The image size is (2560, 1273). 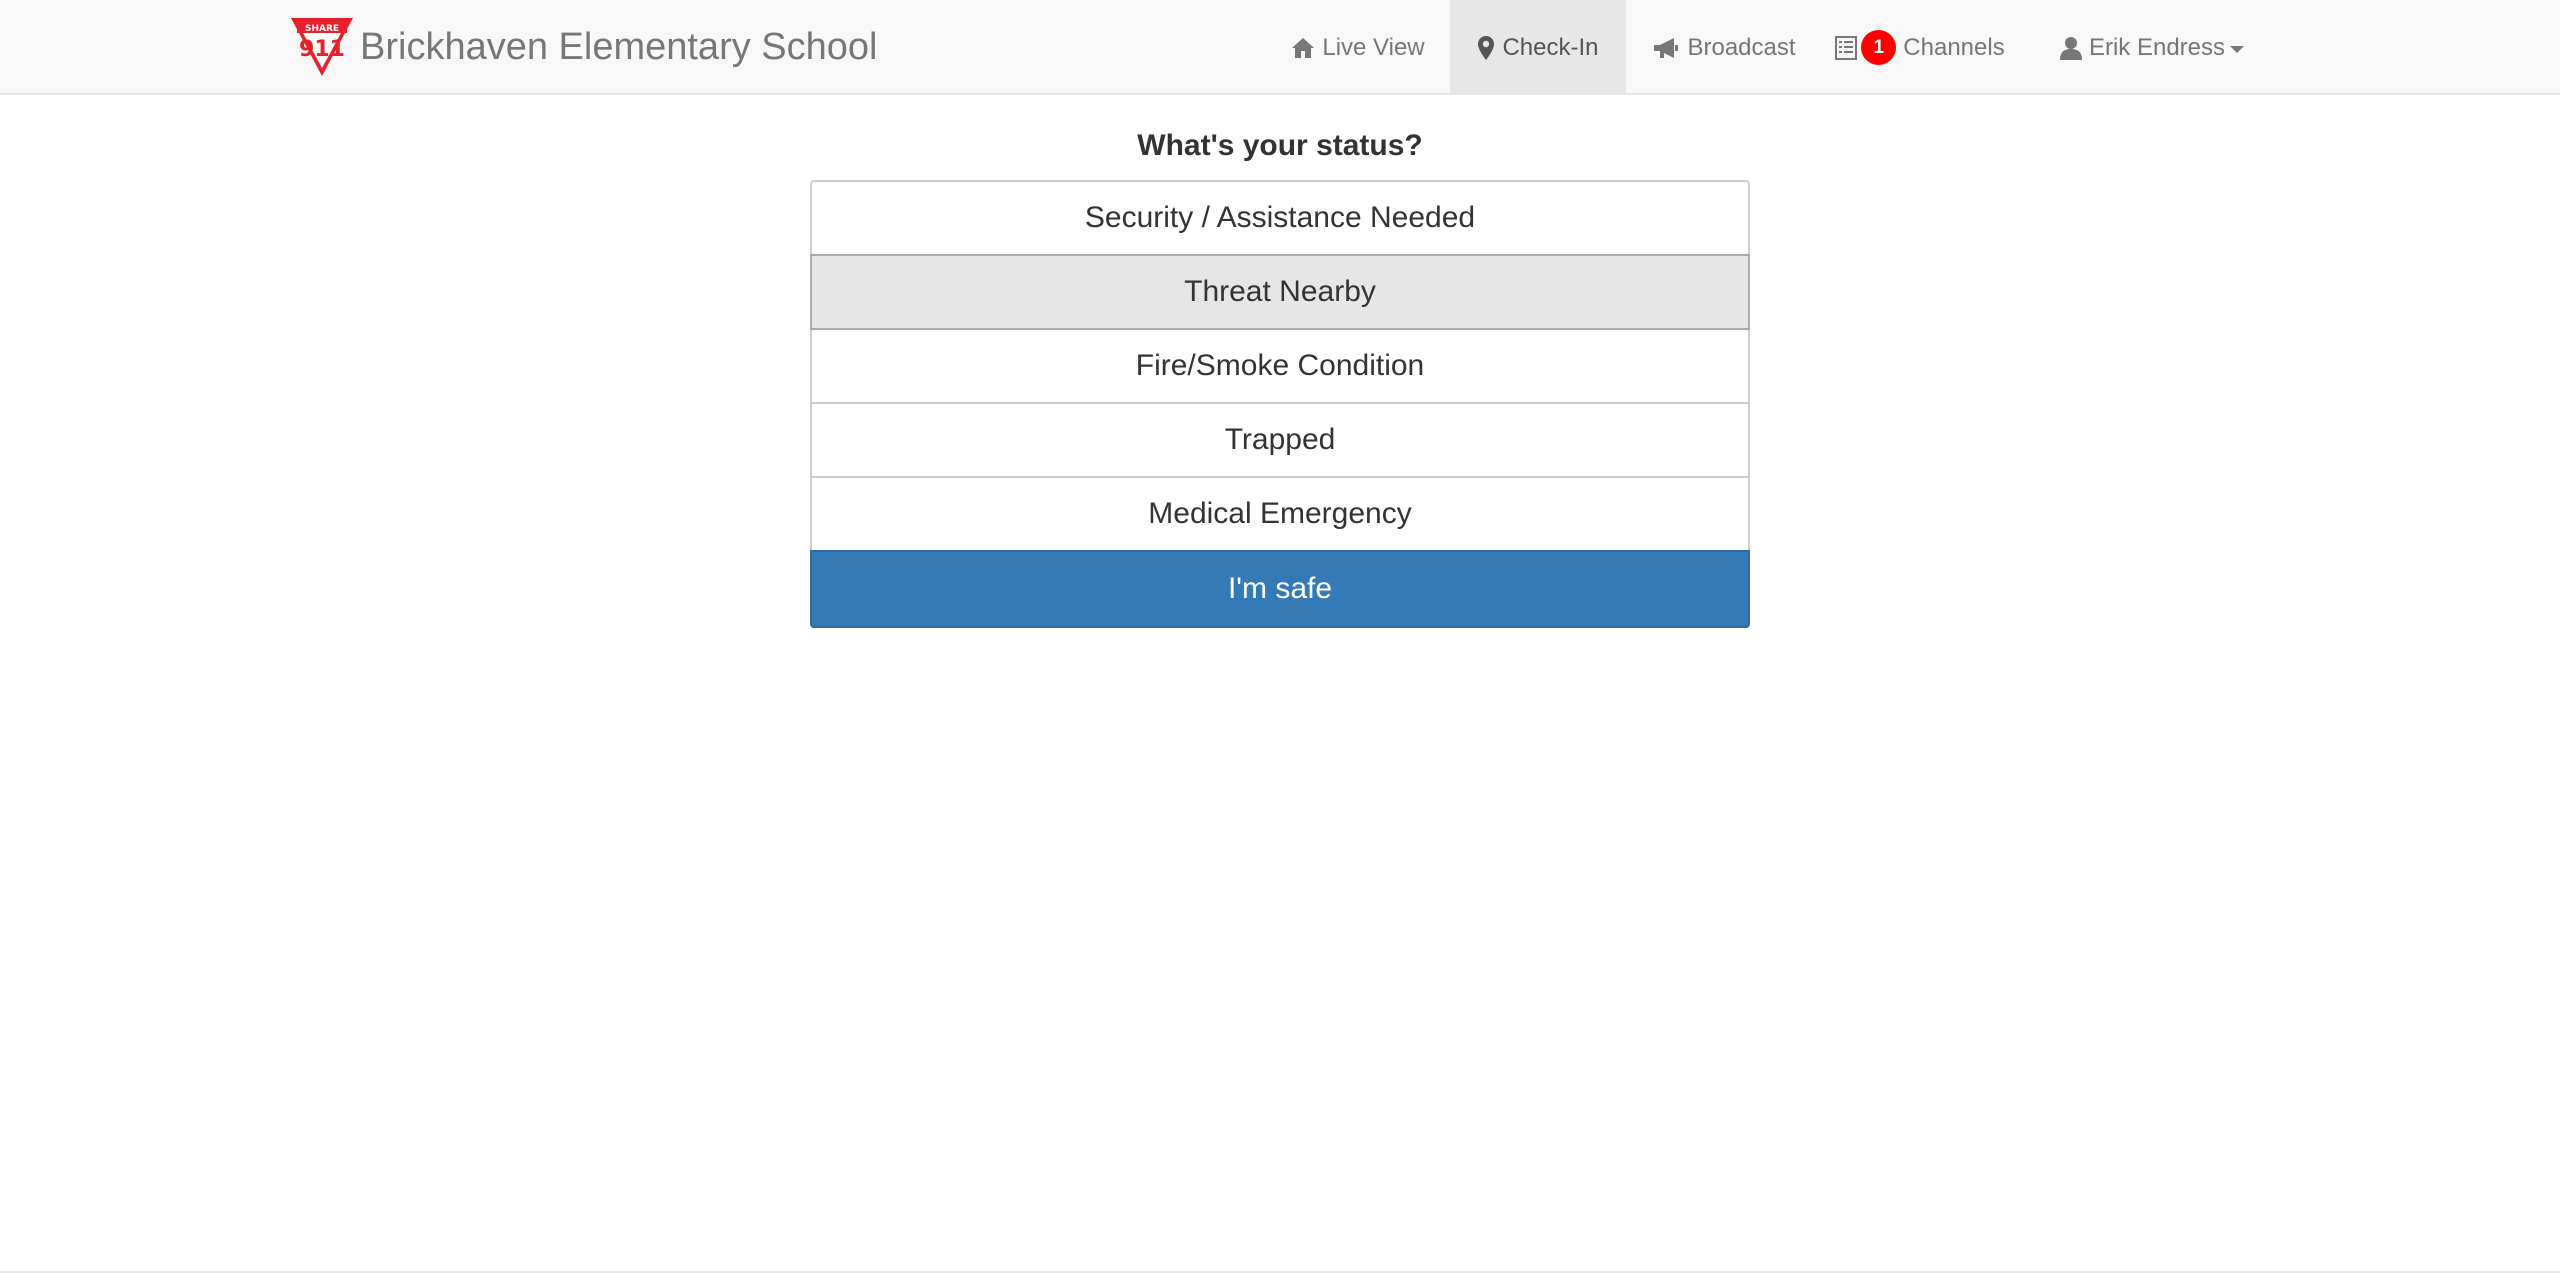 I want to click on nav-check-in: Check-In, so click(x=1538, y=47).